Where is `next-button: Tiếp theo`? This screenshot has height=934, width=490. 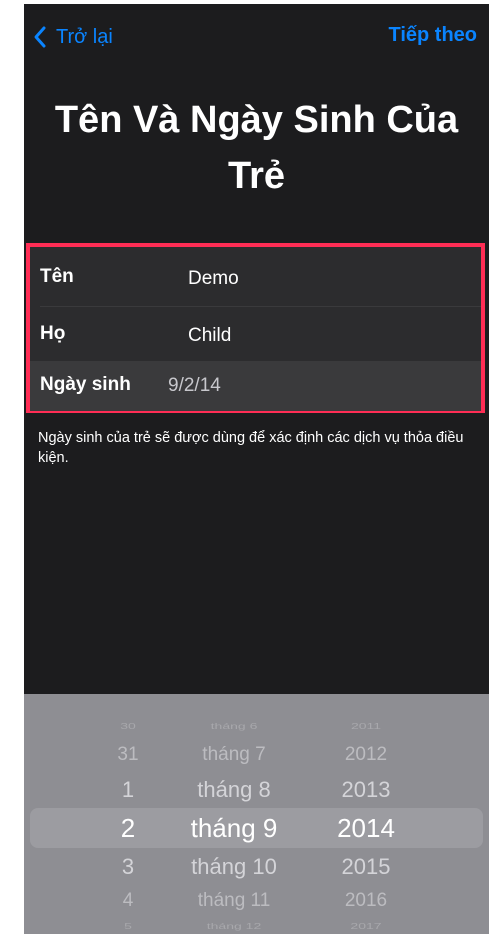 next-button: Tiếp theo is located at coordinates (432, 35).